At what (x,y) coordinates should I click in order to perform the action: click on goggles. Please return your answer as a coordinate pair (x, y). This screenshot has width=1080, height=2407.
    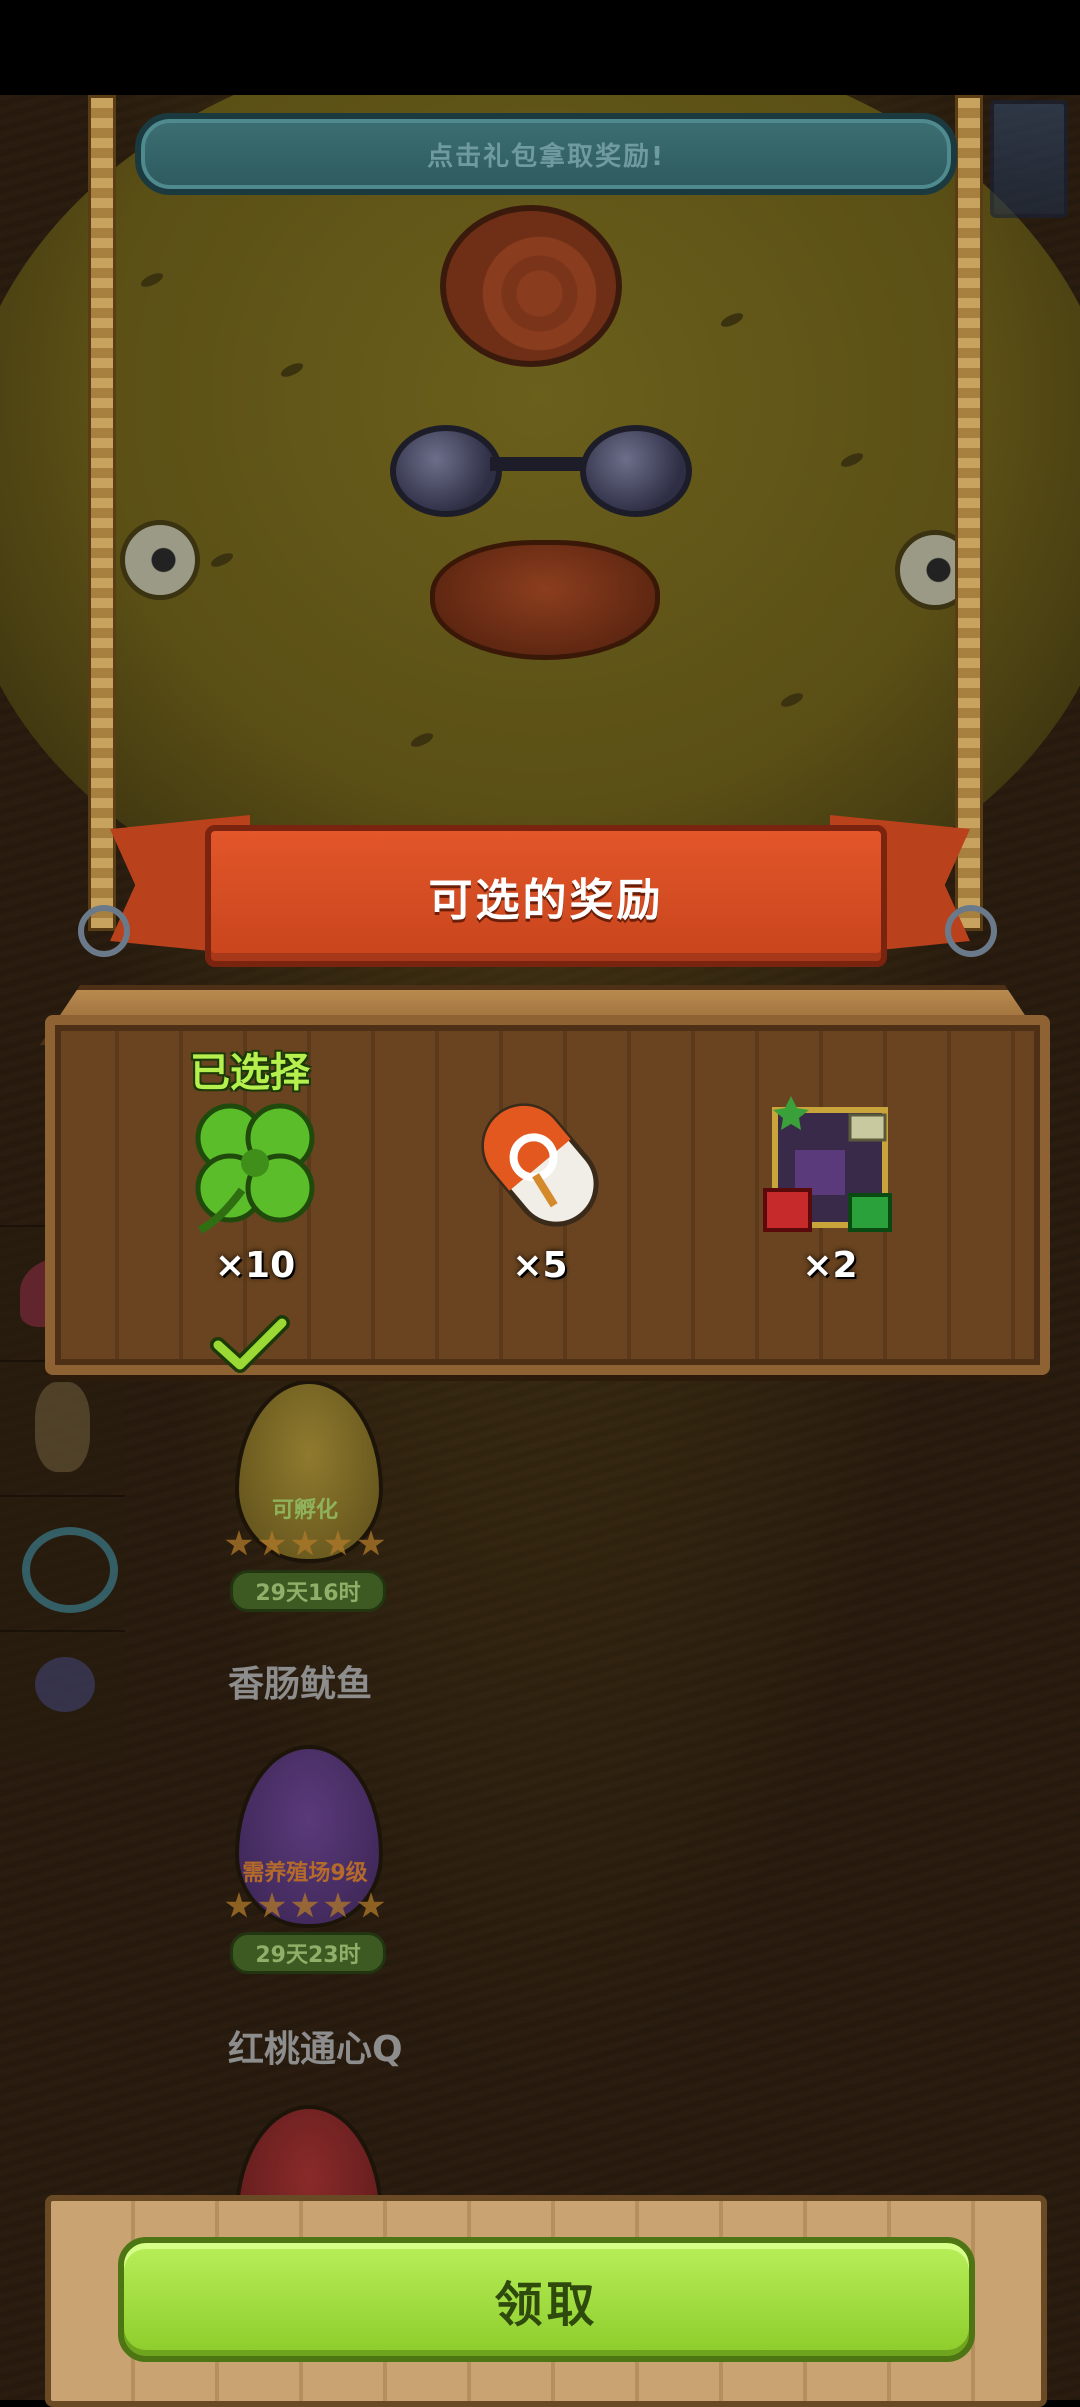
    Looking at the image, I should click on (541, 471).